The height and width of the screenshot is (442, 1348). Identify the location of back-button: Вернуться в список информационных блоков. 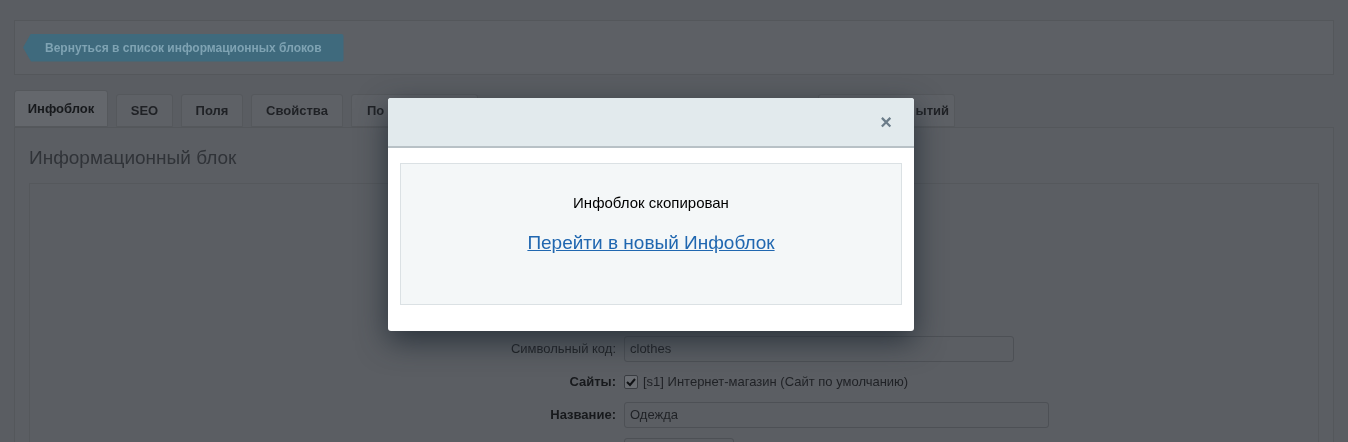
(183, 47).